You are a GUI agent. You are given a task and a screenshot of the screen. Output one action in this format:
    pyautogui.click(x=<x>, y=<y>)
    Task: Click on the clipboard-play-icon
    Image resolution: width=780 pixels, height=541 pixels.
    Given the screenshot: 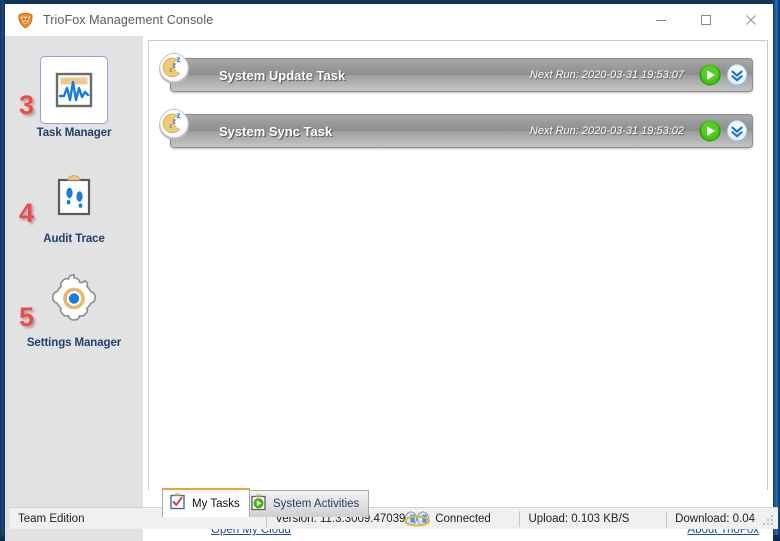 What is the action you would take?
    pyautogui.click(x=258, y=504)
    